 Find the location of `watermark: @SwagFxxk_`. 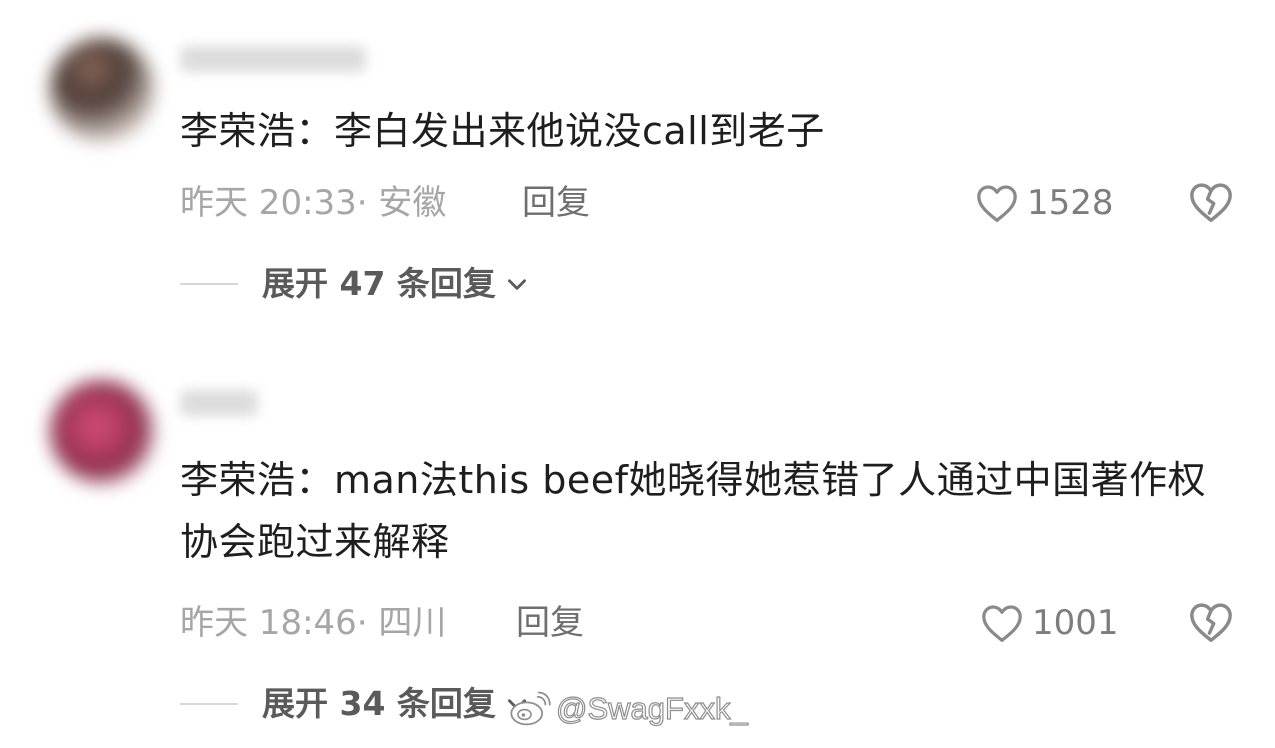

watermark: @SwagFxxk_ is located at coordinates (628, 709).